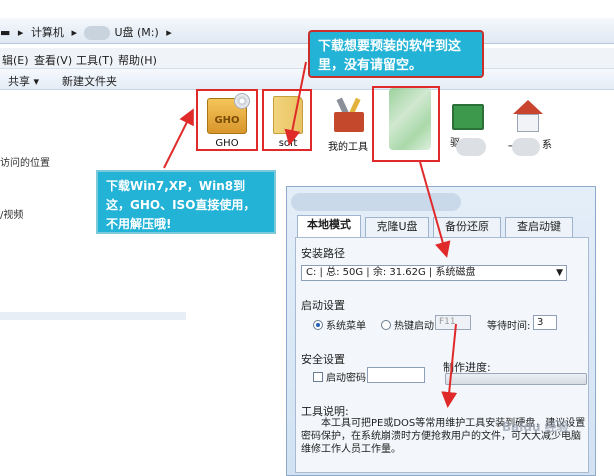 This screenshot has width=614, height=476. I want to click on menu-bar: 辑(E) 查看(V) 工具(T) 帮助(H), so click(307, 58).